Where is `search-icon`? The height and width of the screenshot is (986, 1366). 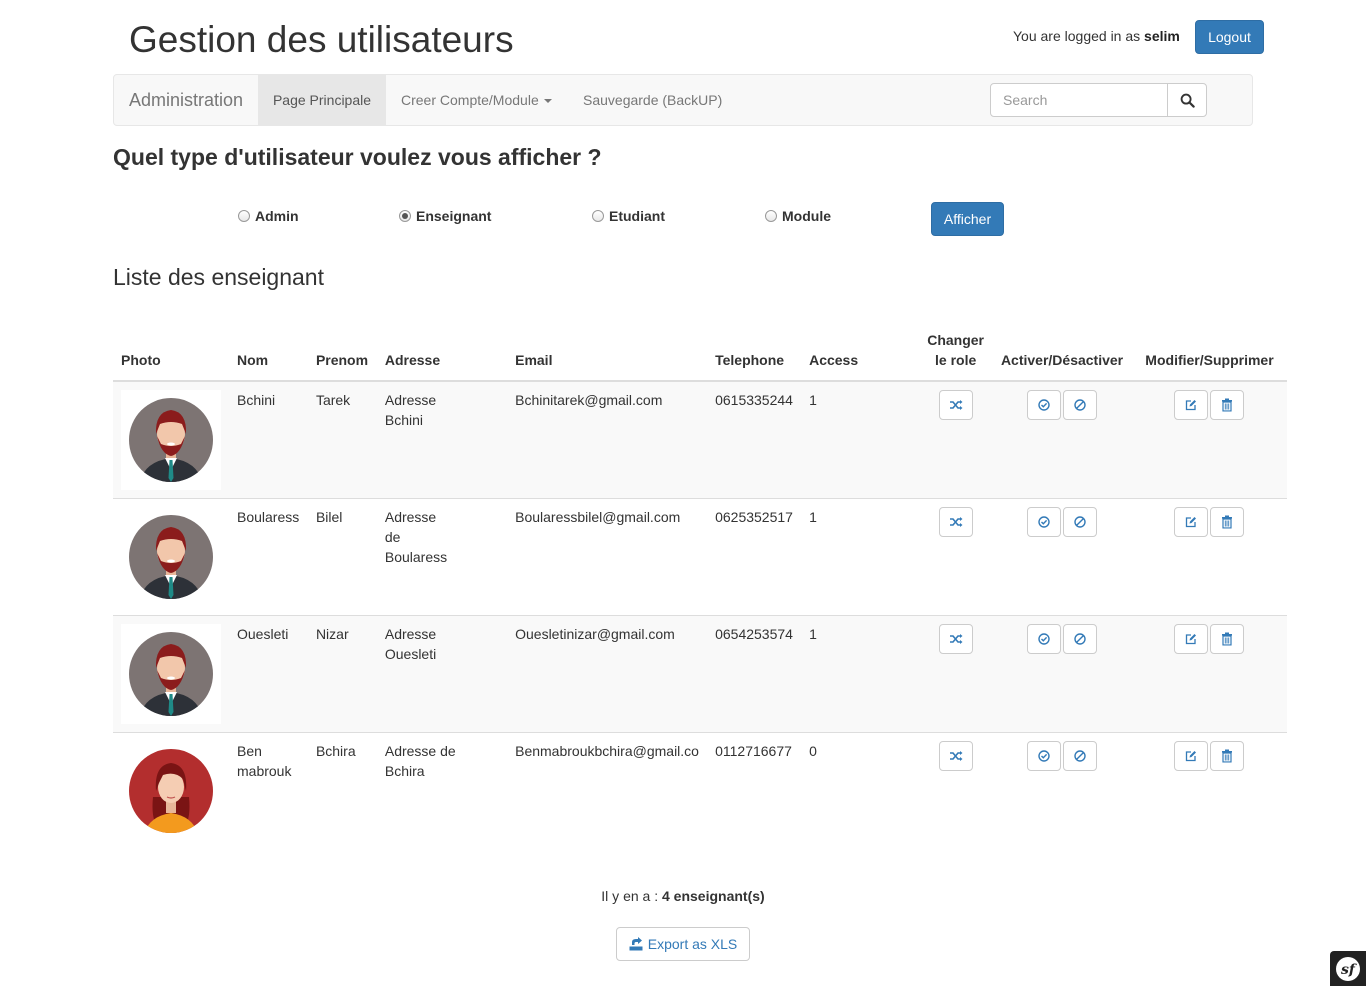 search-icon is located at coordinates (1187, 100).